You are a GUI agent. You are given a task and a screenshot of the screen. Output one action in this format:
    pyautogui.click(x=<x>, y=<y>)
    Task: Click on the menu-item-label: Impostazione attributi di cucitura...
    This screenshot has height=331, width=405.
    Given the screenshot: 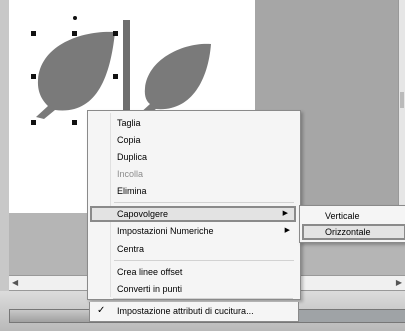 What is the action you would take?
    pyautogui.click(x=185, y=311)
    